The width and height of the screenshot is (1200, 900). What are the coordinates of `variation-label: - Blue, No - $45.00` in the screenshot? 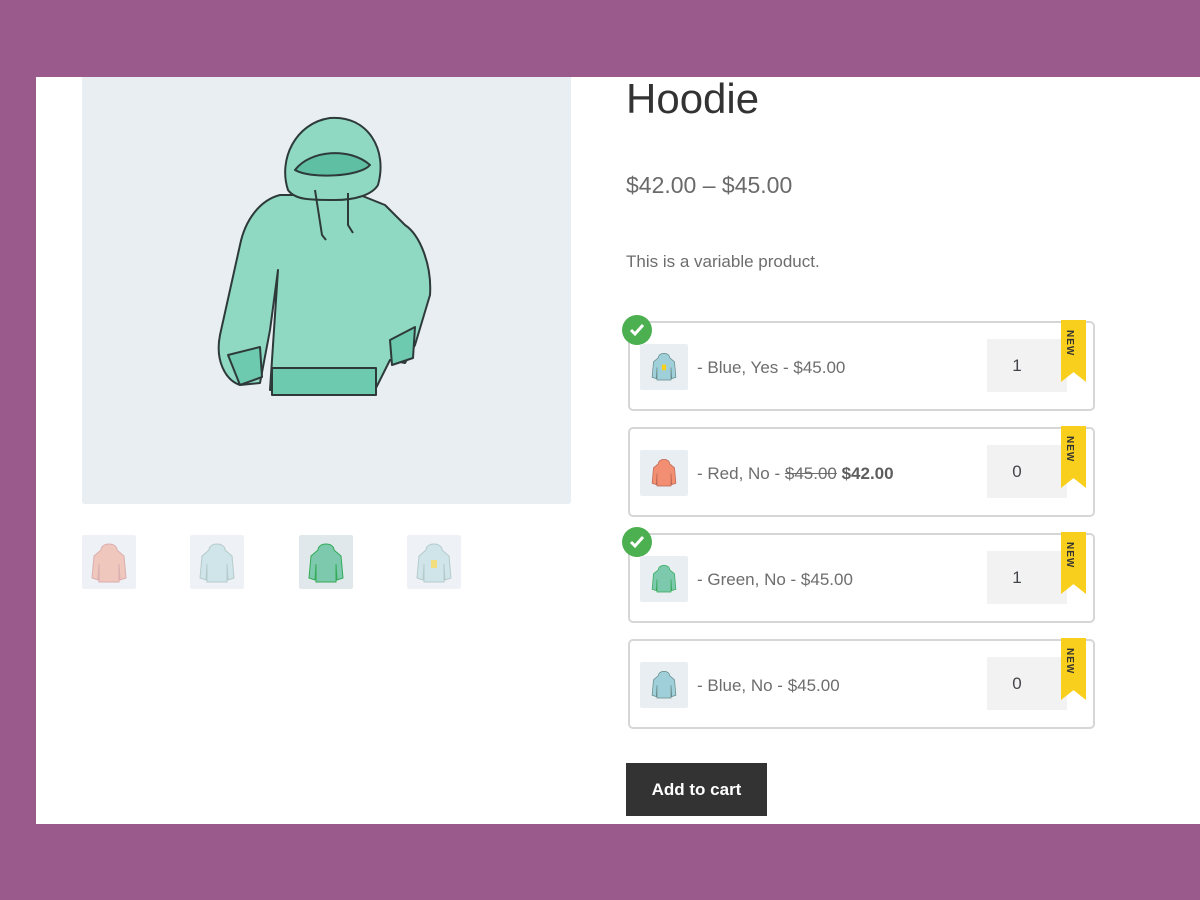 It's located at (768, 685).